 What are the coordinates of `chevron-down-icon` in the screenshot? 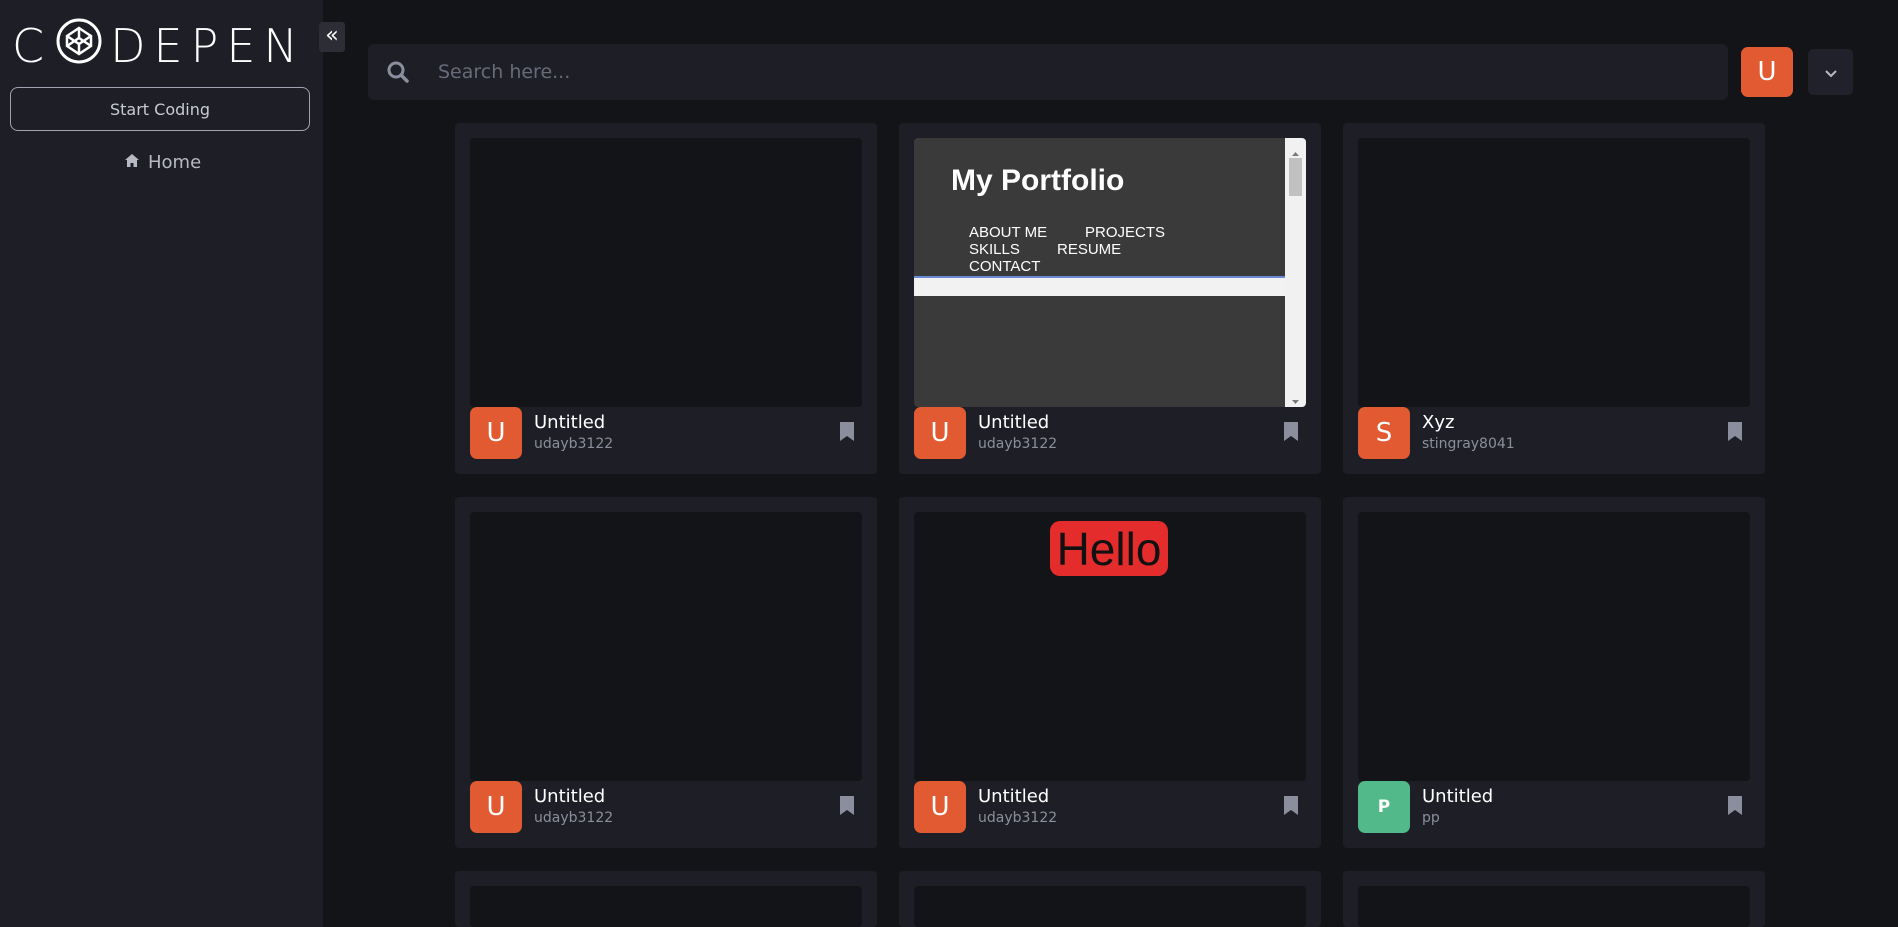 It's located at (1831, 72).